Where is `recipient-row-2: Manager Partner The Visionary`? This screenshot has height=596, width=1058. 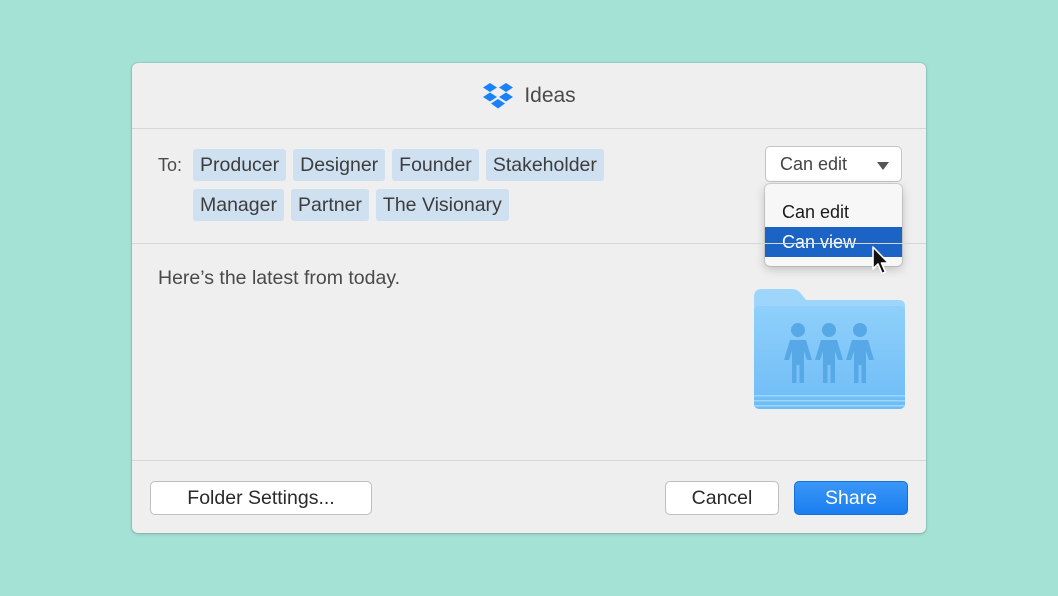
recipient-row-2: Manager Partner The Visionary is located at coordinates (351, 205).